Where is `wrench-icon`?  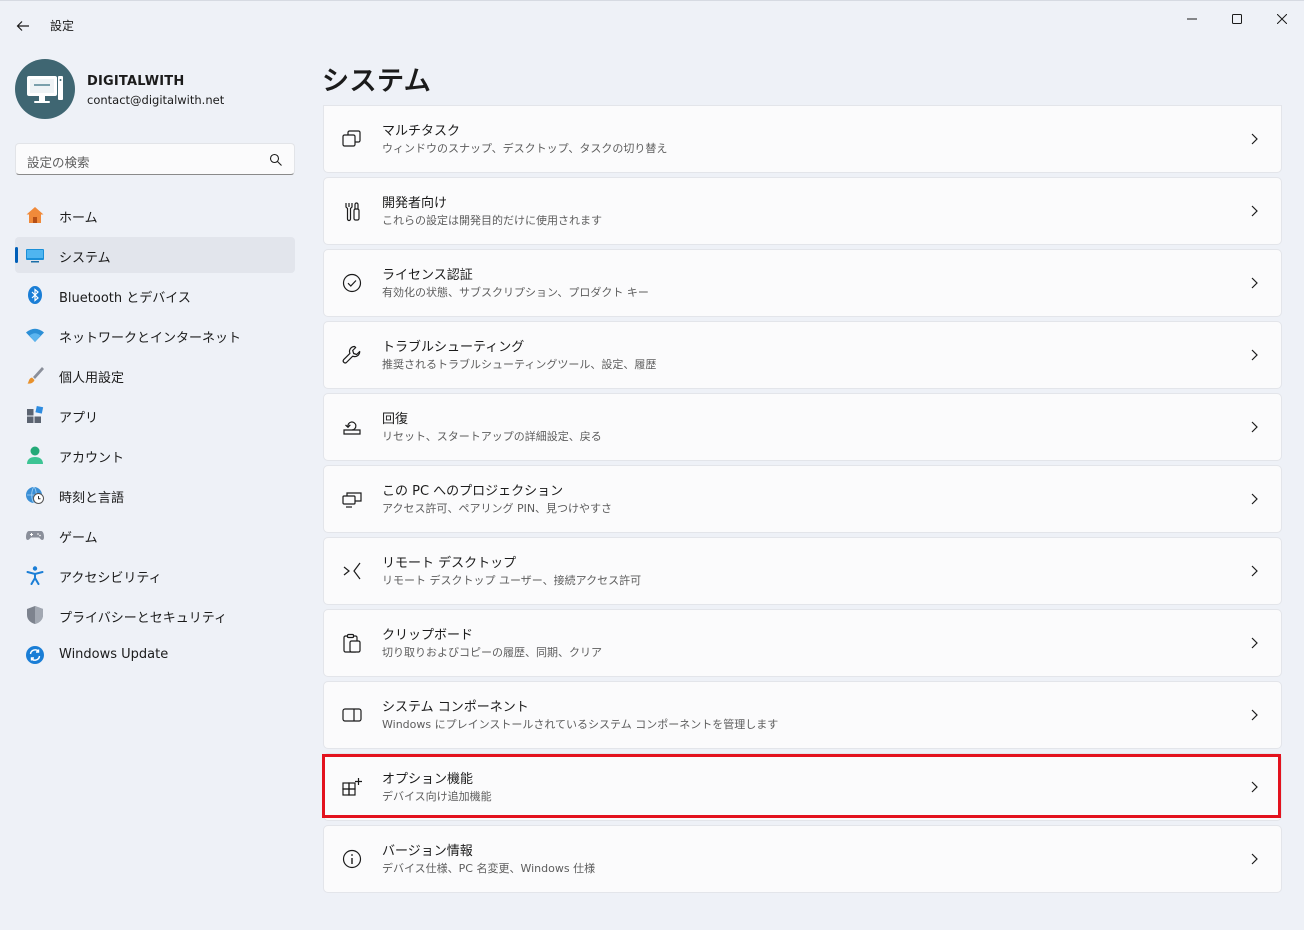
wrench-icon is located at coordinates (352, 355).